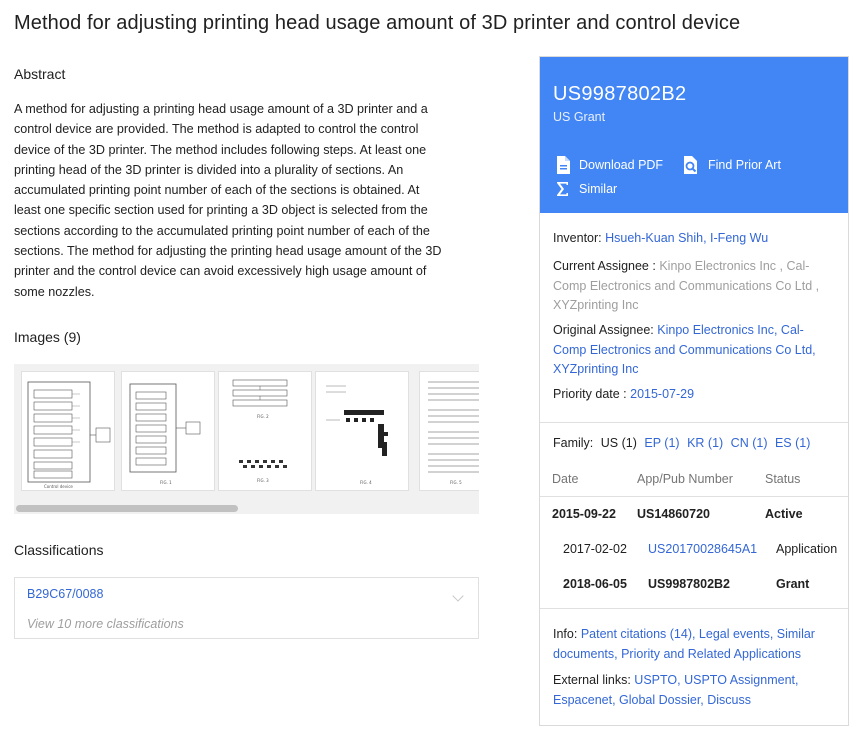 Image resolution: width=865 pixels, height=742 pixels. Describe the element at coordinates (458, 596) in the screenshot. I see `chevron-down-icon` at that location.